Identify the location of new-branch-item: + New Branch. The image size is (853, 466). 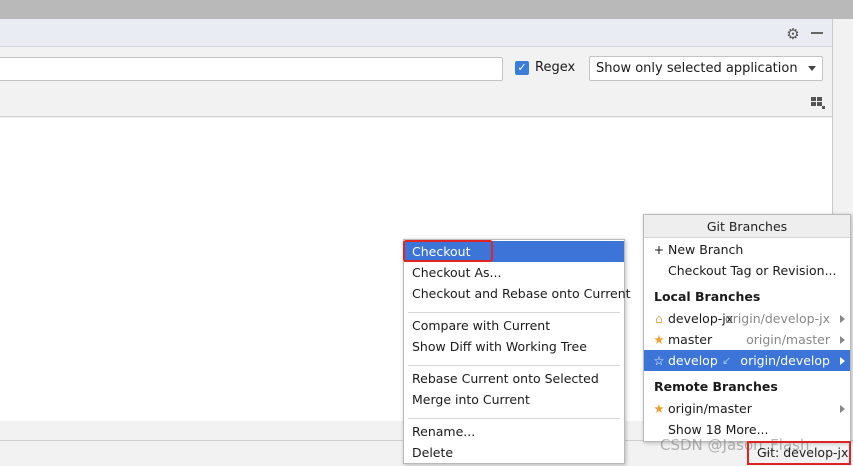
(747, 249).